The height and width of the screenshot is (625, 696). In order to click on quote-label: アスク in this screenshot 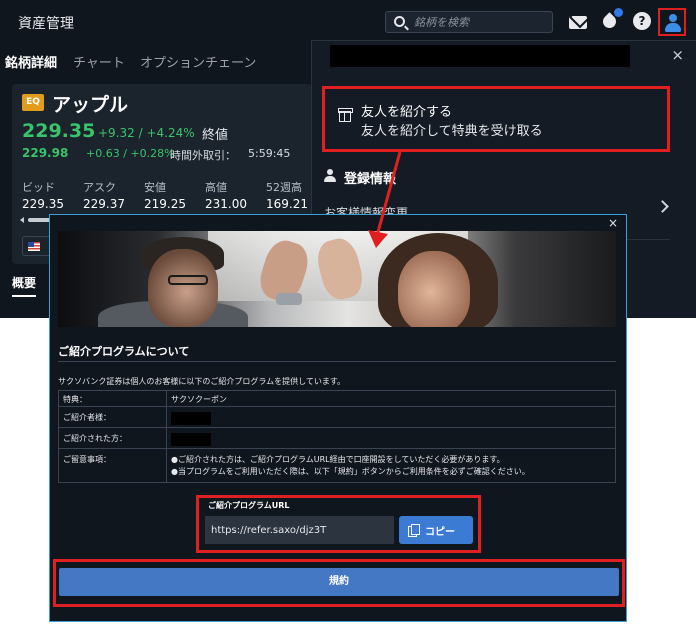, I will do `click(99, 187)`.